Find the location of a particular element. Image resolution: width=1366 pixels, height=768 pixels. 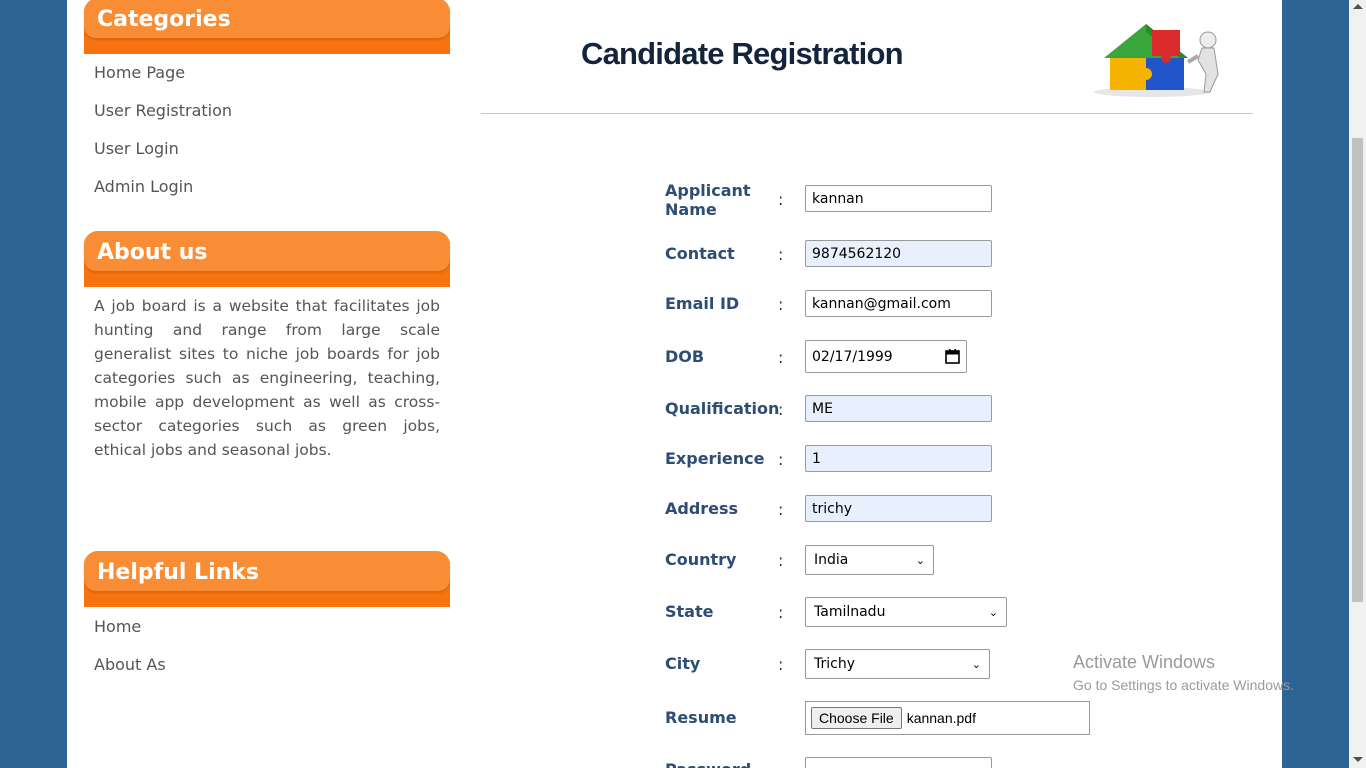

name-label: Applicant Name is located at coordinates (708, 200).